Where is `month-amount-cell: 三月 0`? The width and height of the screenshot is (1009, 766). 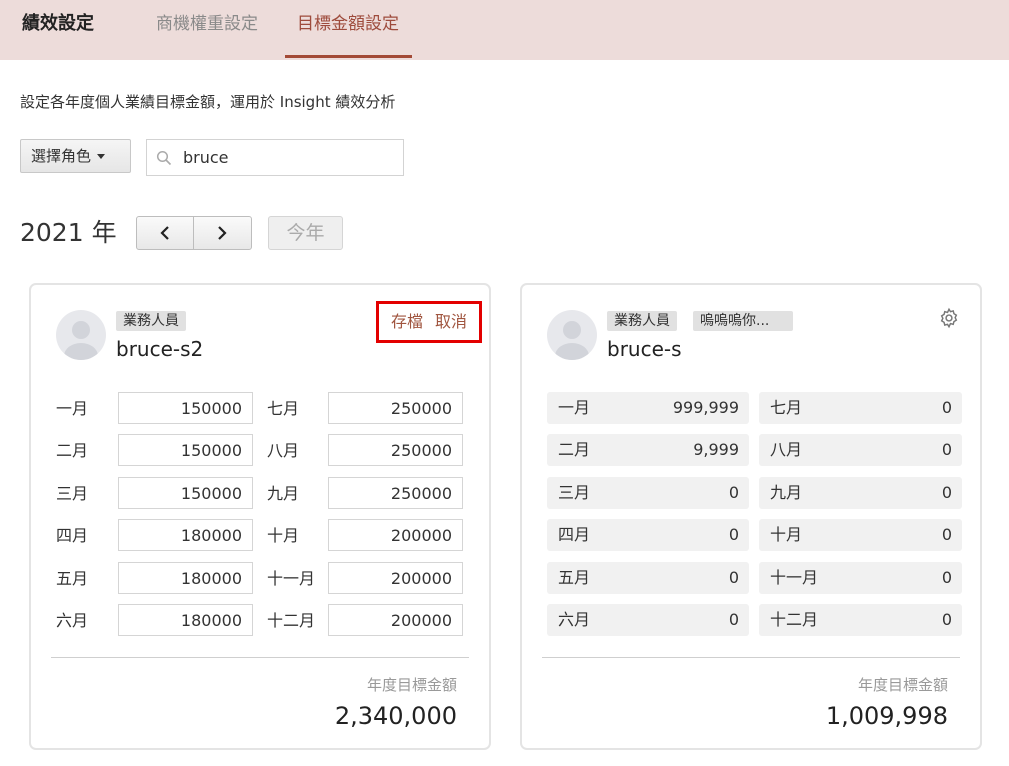
month-amount-cell: 三月 0 is located at coordinates (648, 493).